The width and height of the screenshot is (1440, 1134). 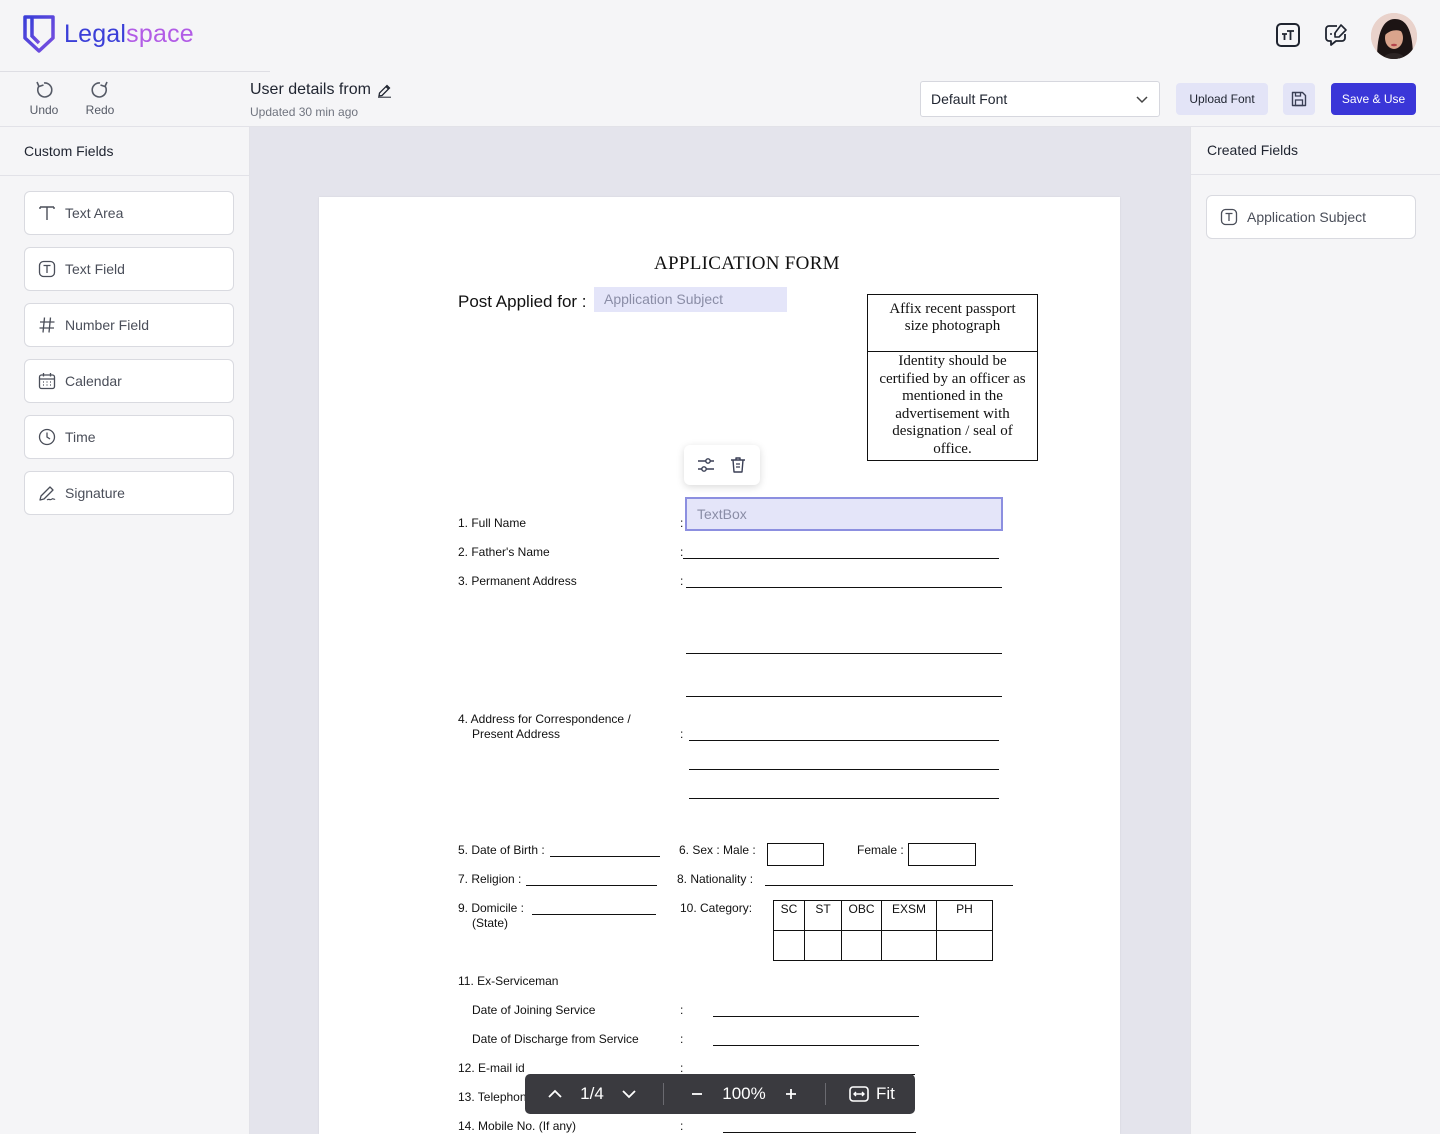 I want to click on document-title: User details from, so click(x=321, y=90).